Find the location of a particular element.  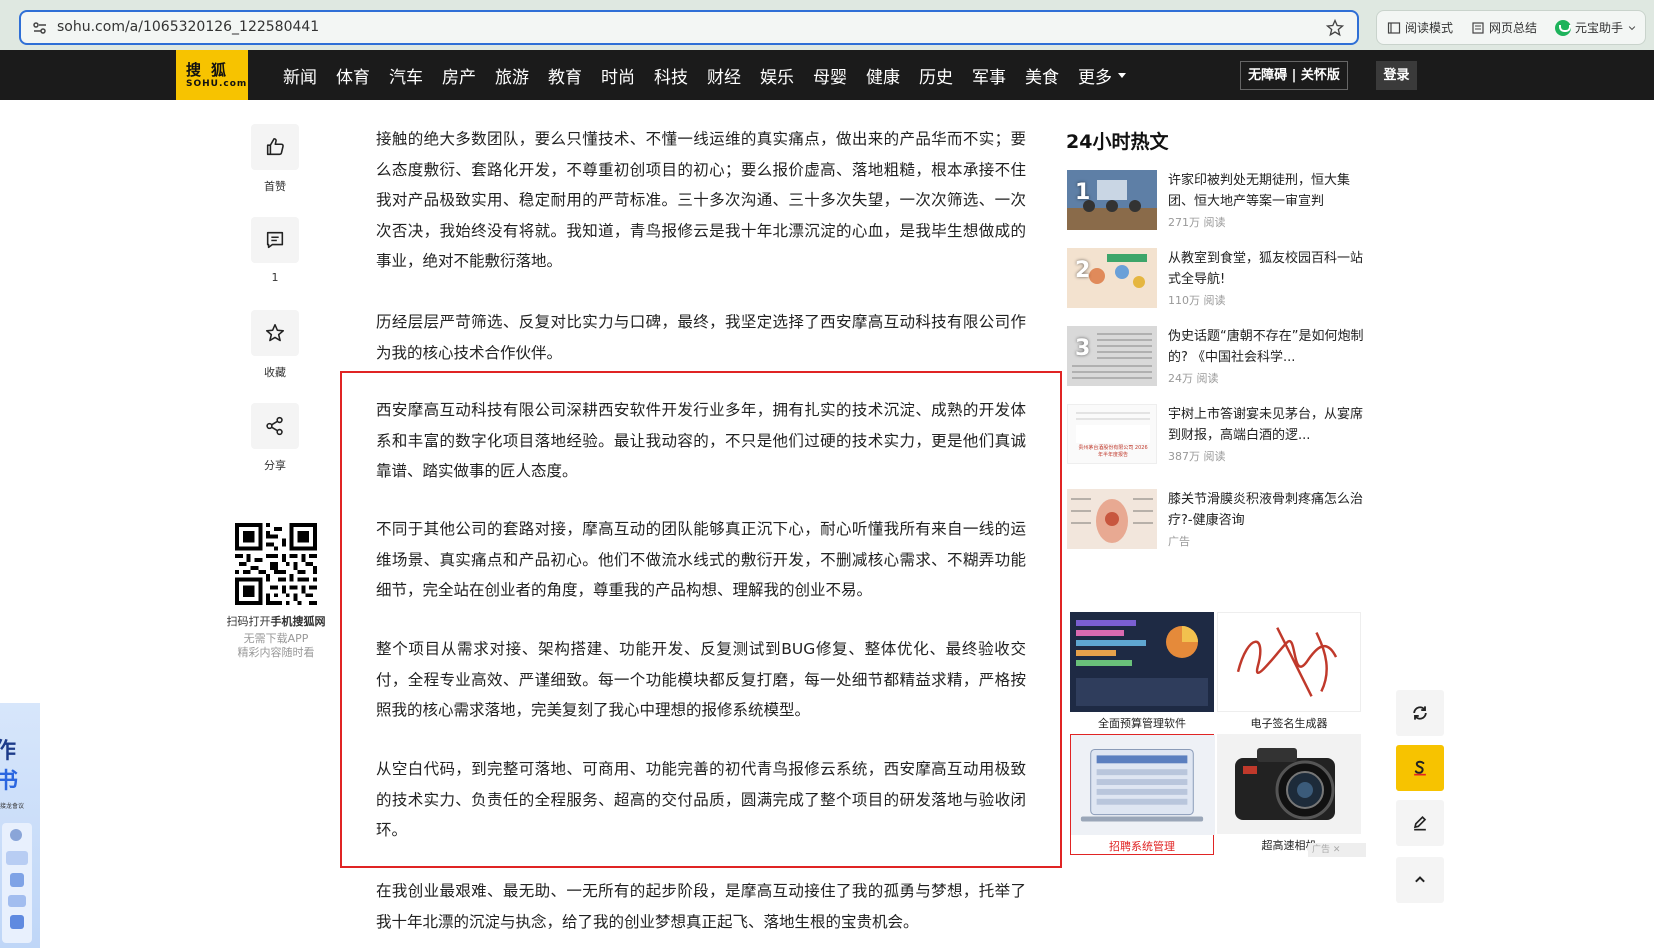

page-summary-label: 网页总结 is located at coordinates (1513, 28).